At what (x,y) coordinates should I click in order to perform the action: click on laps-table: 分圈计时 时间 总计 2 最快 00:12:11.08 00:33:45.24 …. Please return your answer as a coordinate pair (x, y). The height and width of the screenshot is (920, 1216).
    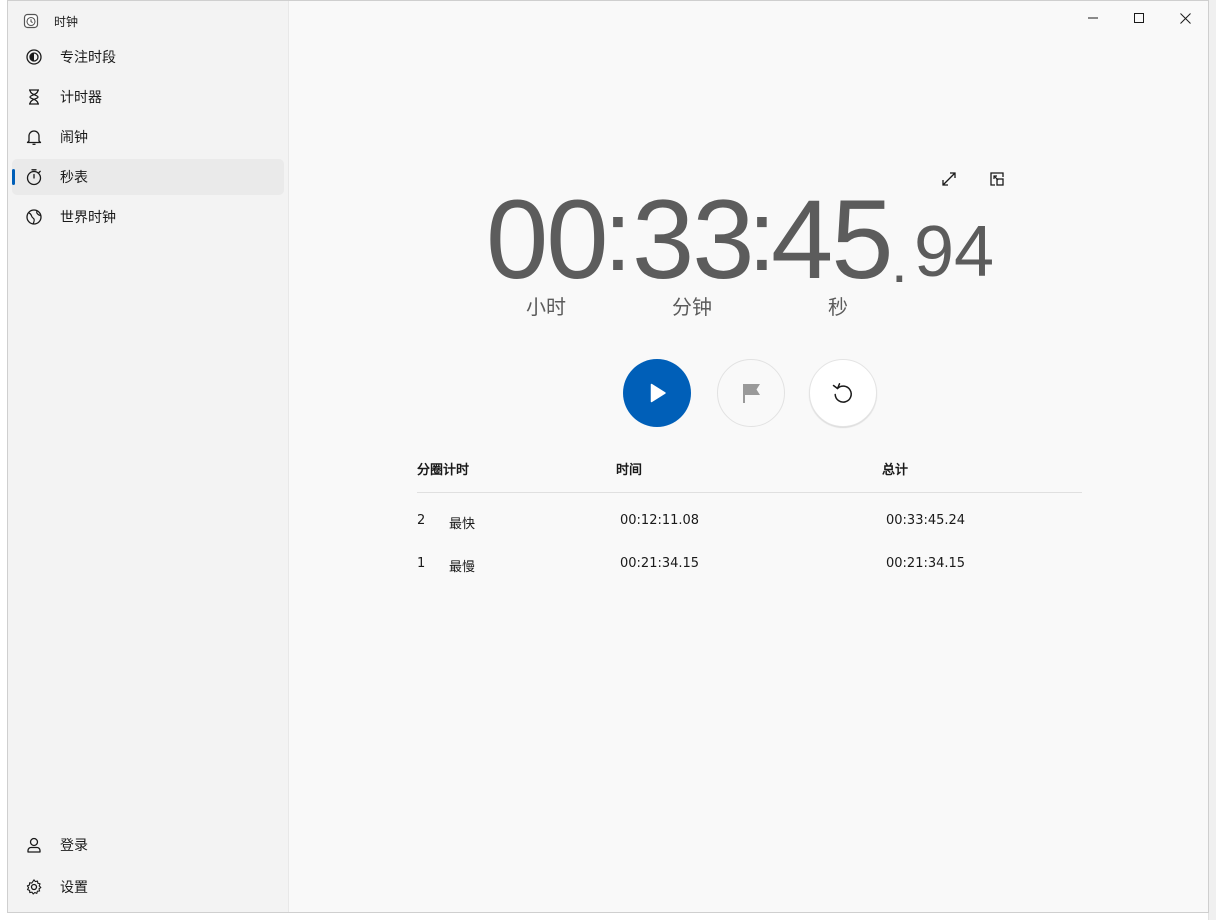
    Looking at the image, I should click on (749, 518).